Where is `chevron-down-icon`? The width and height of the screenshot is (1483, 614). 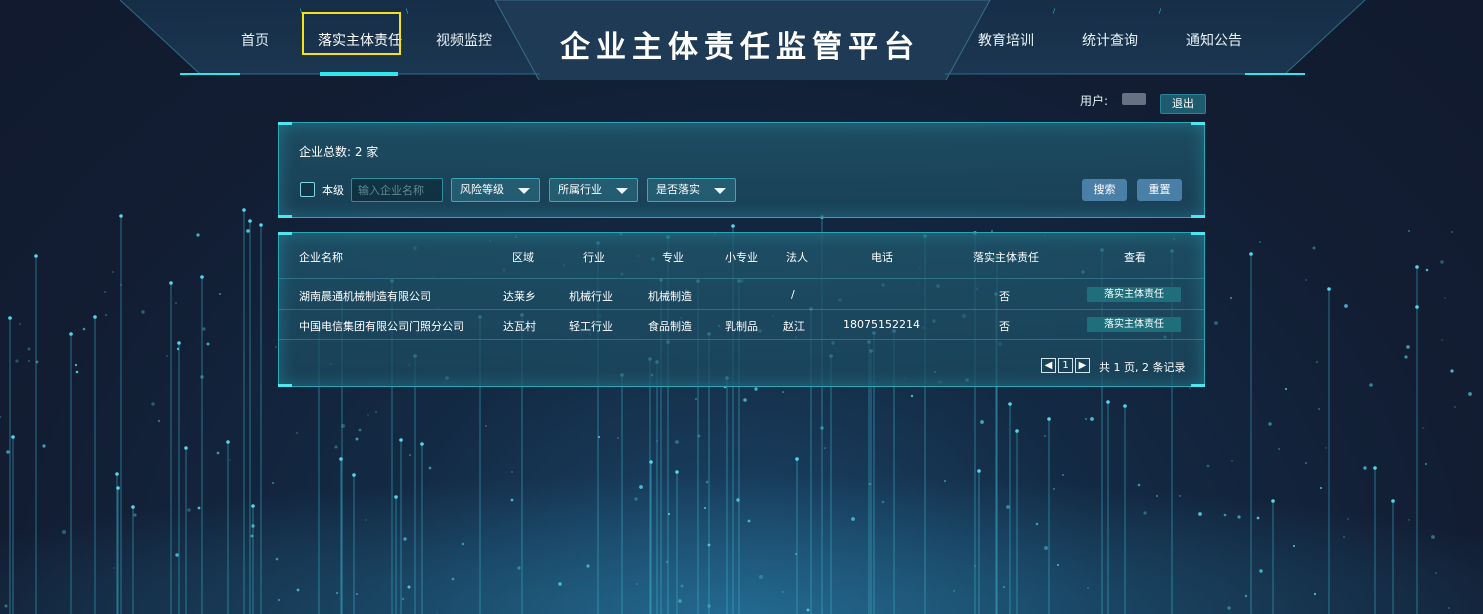
chevron-down-icon is located at coordinates (720, 191).